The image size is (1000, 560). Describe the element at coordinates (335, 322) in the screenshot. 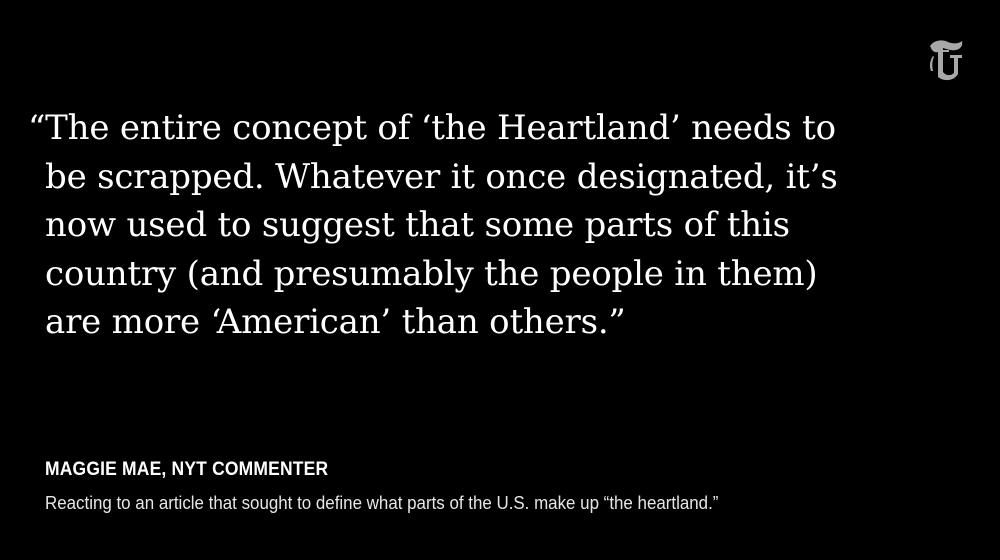

I see `quote-line-5: are more ‘American’ than others.”` at that location.